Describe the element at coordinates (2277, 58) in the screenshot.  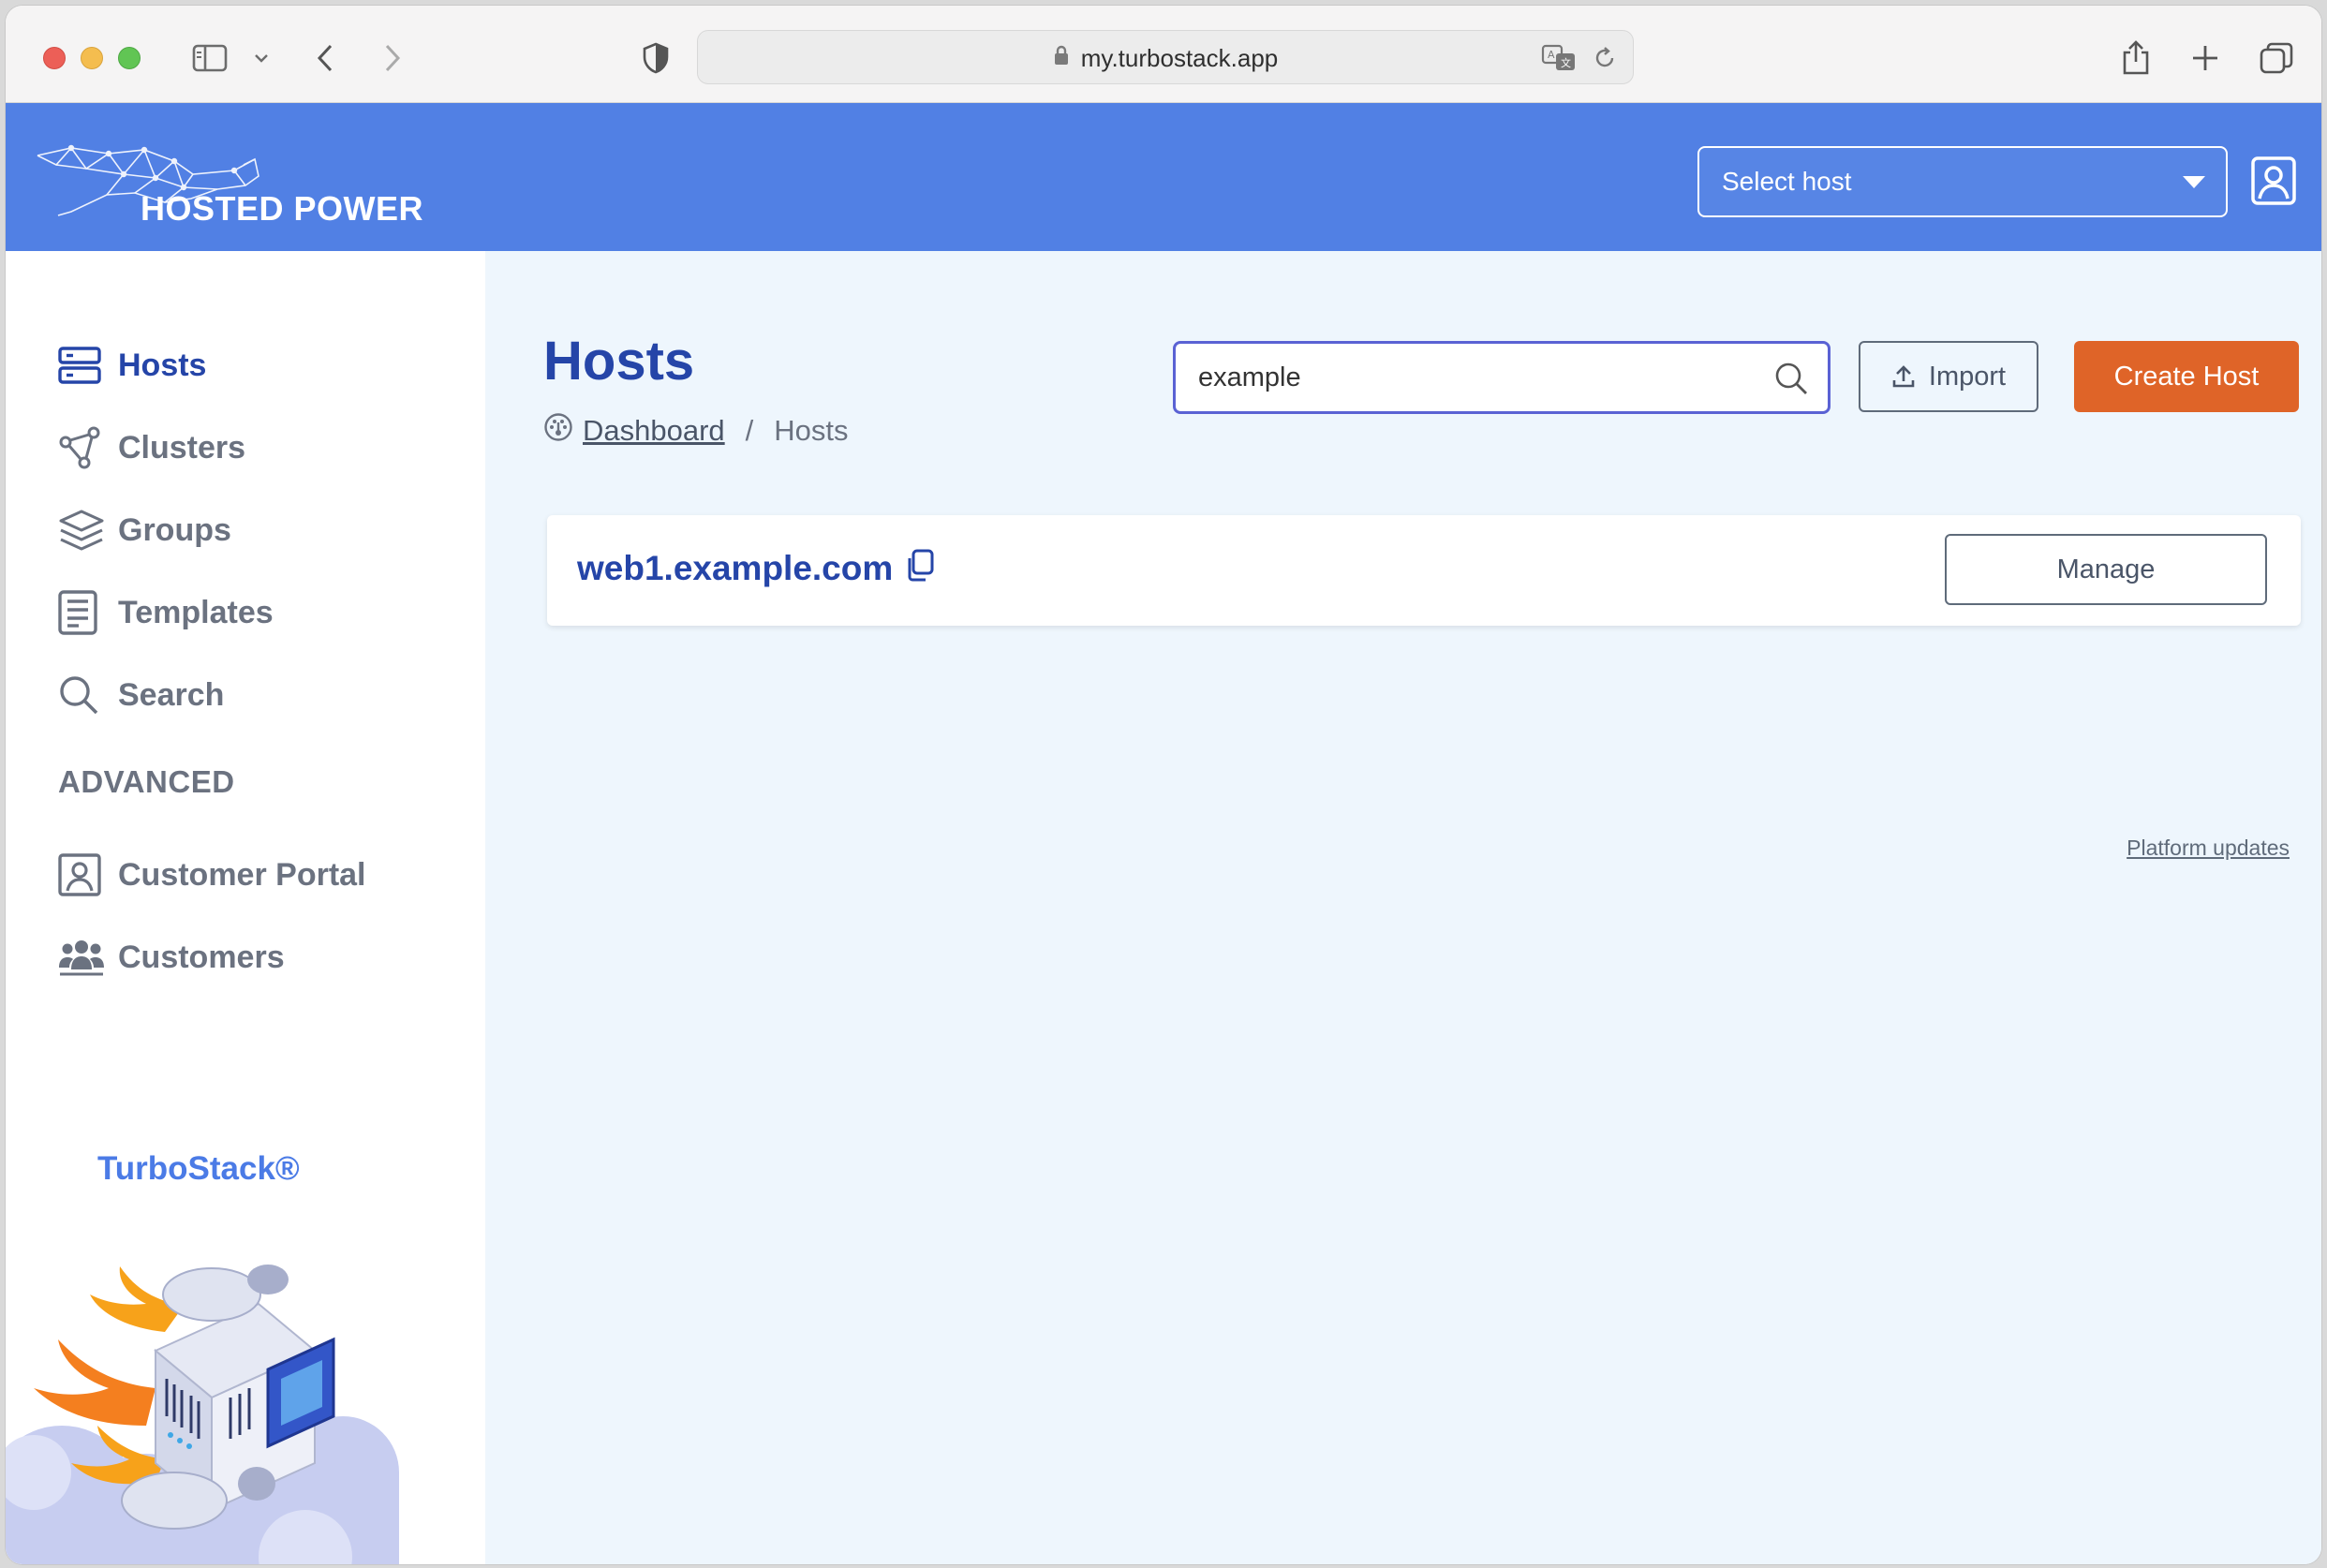
I see `tab-overview-icon` at that location.